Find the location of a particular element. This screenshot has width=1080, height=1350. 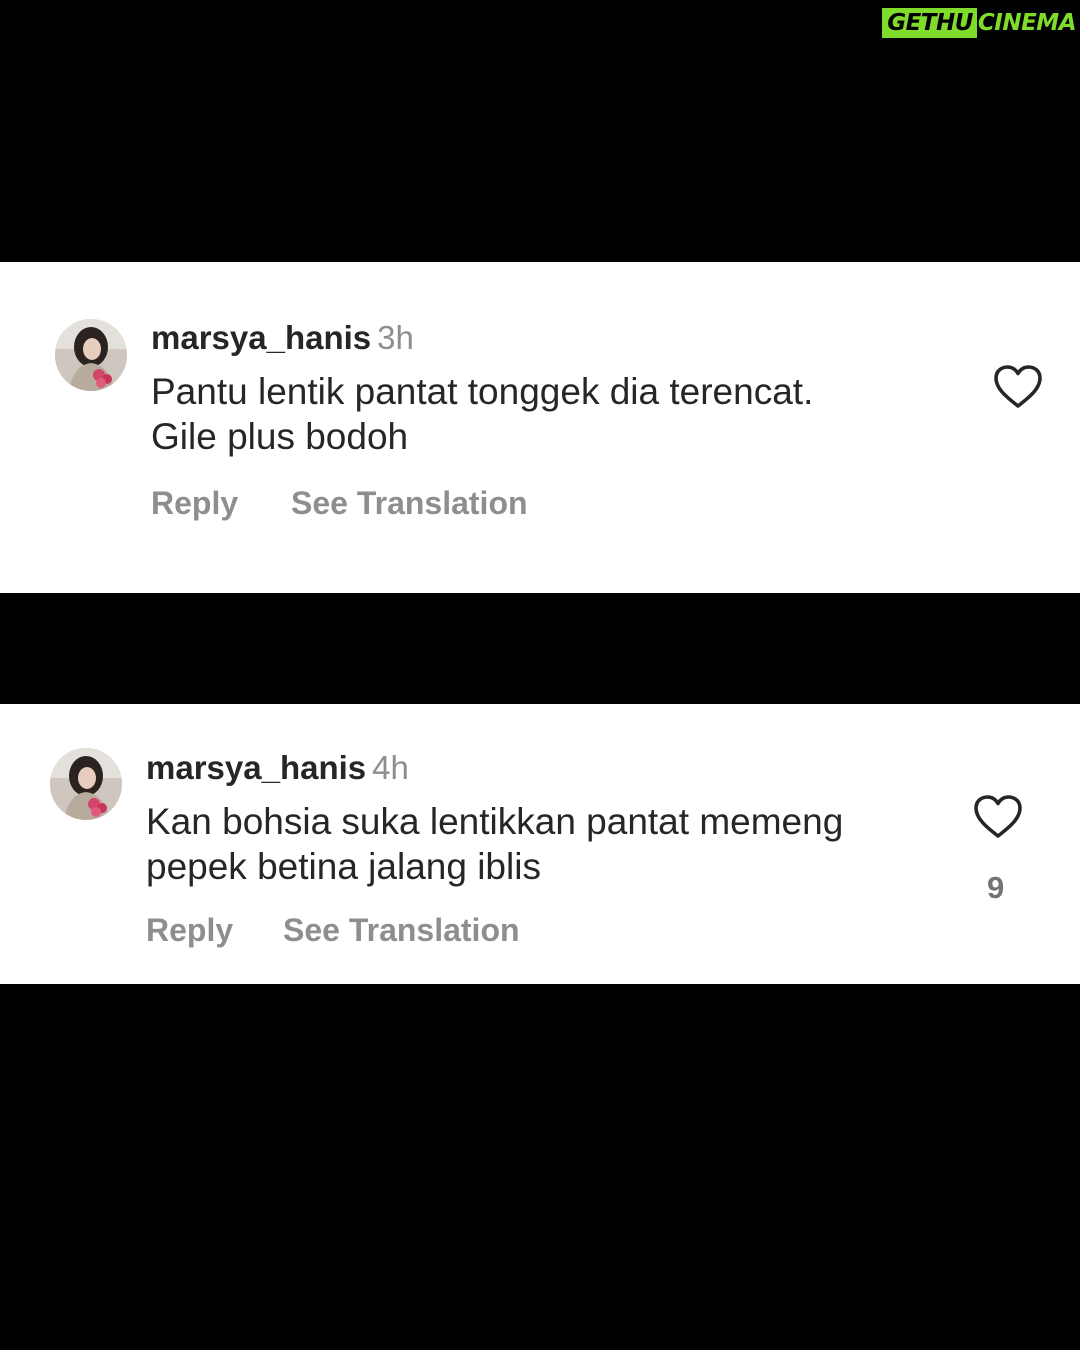

comment-timestamp: 3h is located at coordinates (395, 337).